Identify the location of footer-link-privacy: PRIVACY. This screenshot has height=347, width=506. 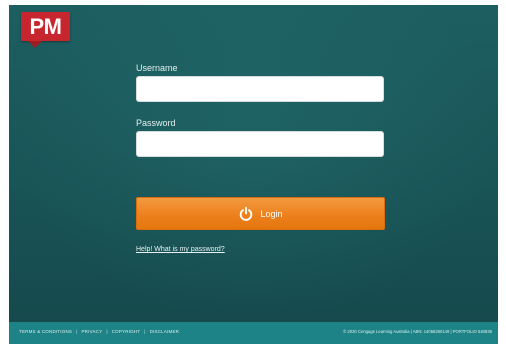
(91, 331).